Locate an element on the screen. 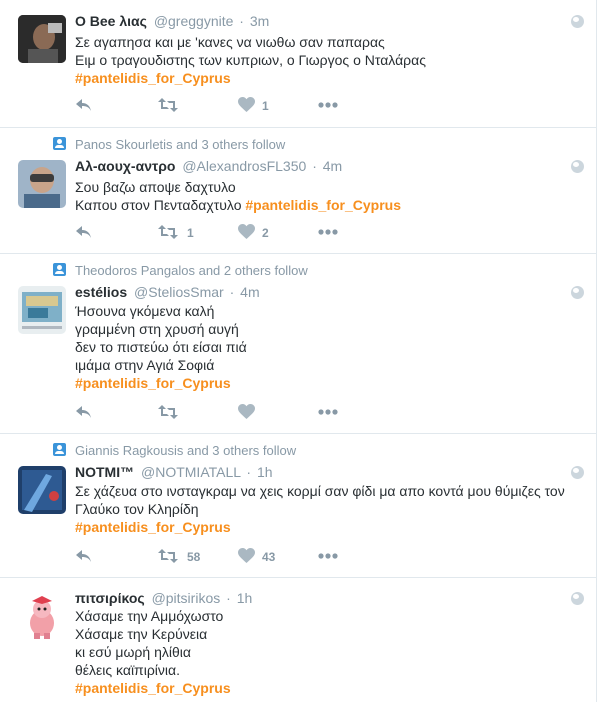  follow-context-text: Giannis Ragkousis and 3 others follow is located at coordinates (185, 450).